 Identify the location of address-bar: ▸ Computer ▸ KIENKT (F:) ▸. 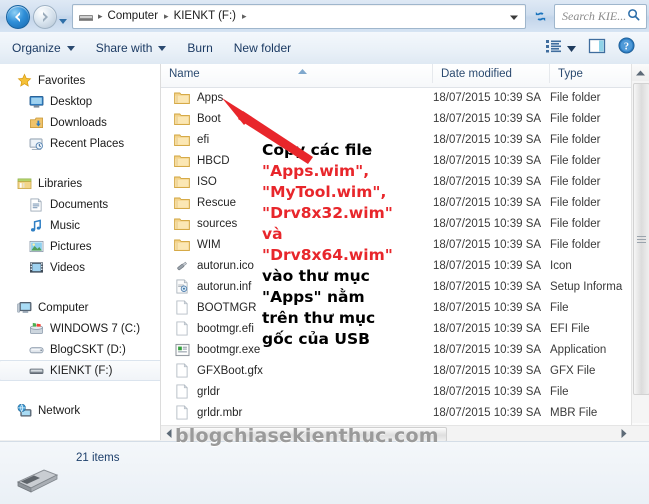
(299, 16).